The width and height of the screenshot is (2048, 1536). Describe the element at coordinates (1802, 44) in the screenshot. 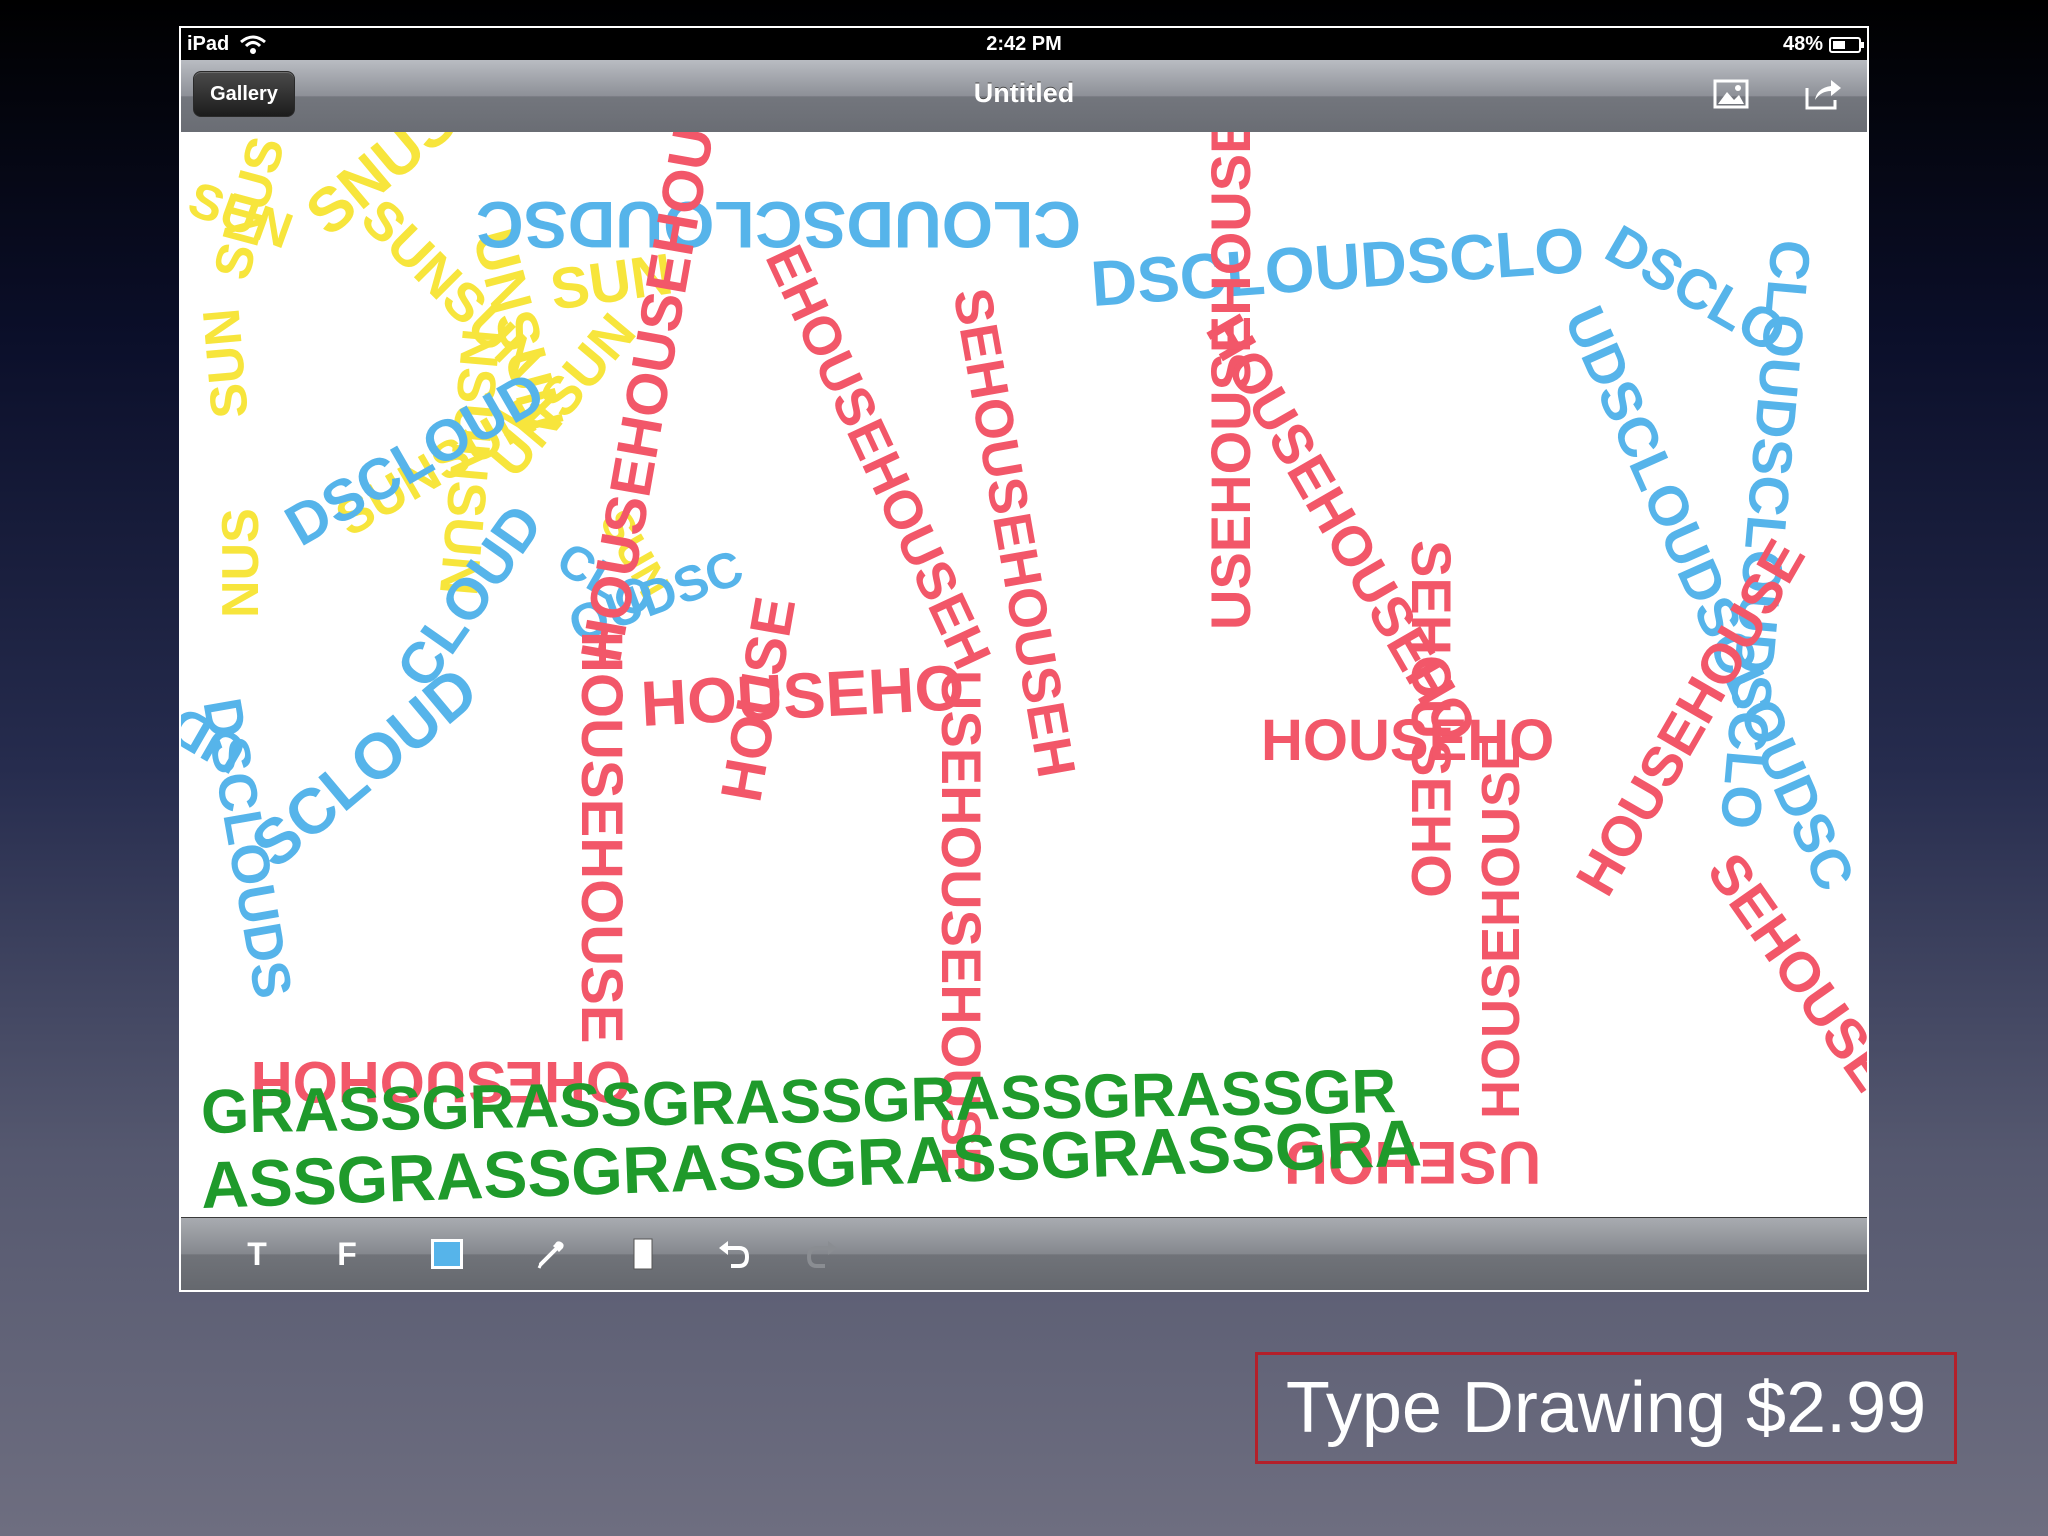

I see `battery-percent: 48%` at that location.